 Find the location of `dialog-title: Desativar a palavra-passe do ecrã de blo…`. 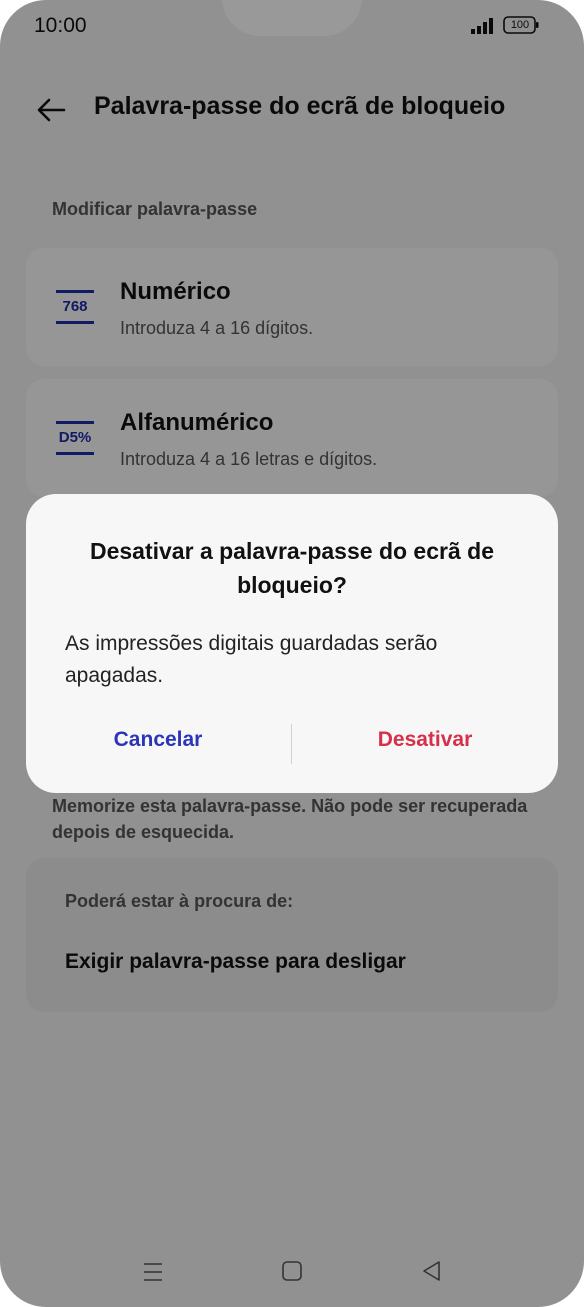

dialog-title: Desativar a palavra-passe do ecrã de blo… is located at coordinates (291, 568).